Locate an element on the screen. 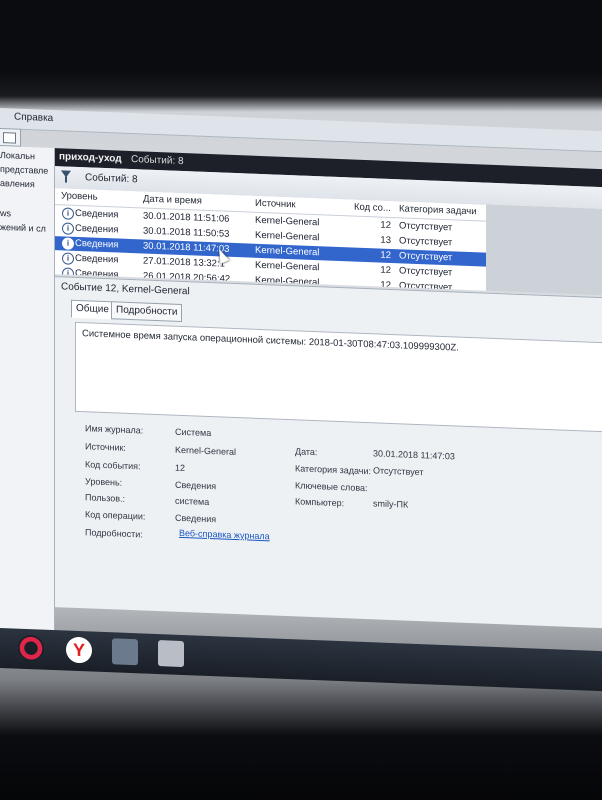 The image size is (602, 800). yandex-browser-icon: Y is located at coordinates (79, 650).